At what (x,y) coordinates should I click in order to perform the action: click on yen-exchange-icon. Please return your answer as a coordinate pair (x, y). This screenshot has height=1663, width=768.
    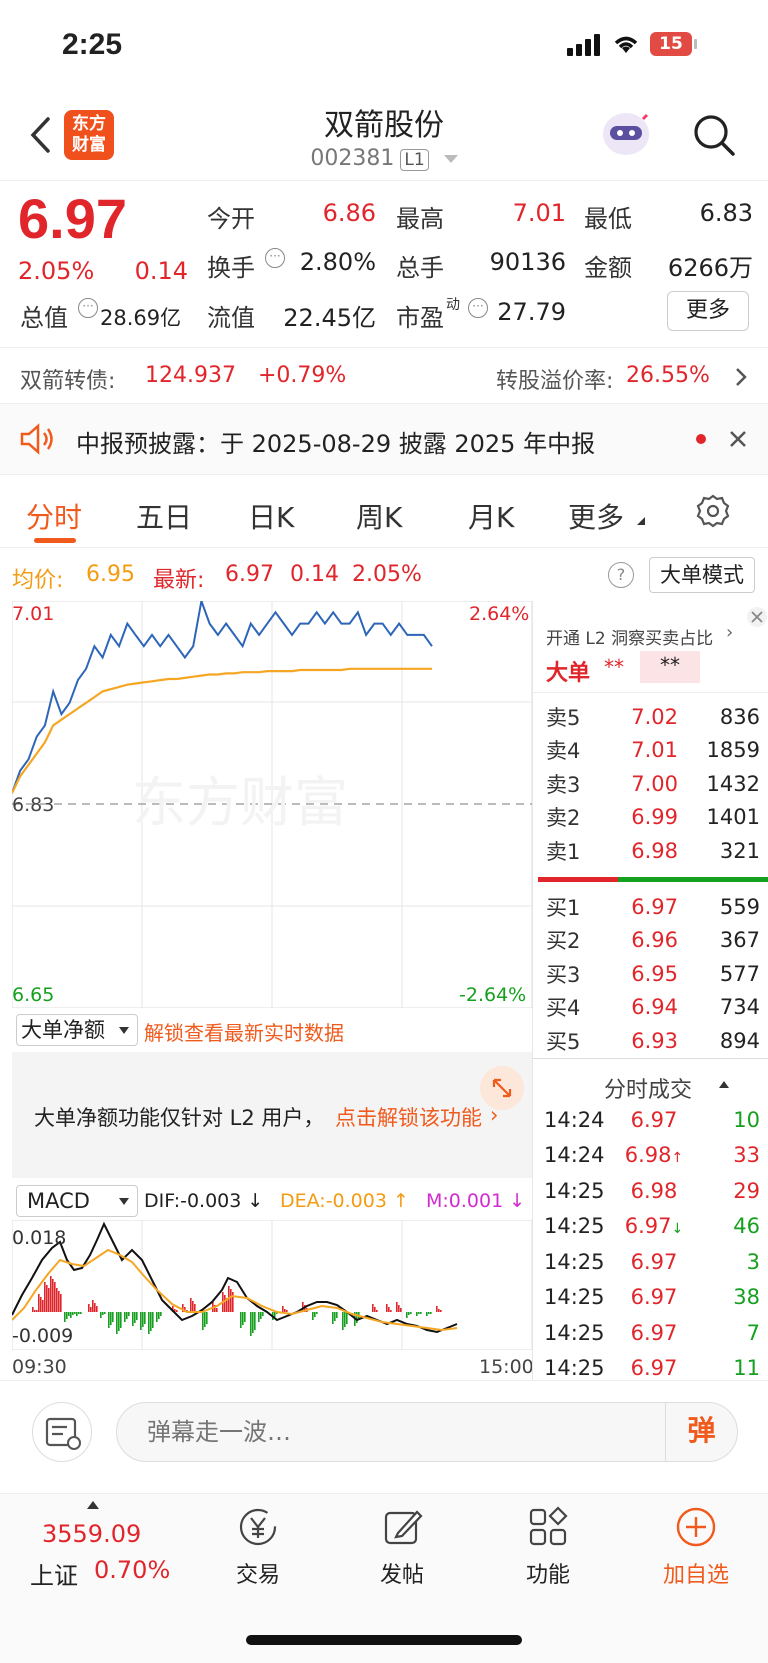
    Looking at the image, I should click on (258, 1527).